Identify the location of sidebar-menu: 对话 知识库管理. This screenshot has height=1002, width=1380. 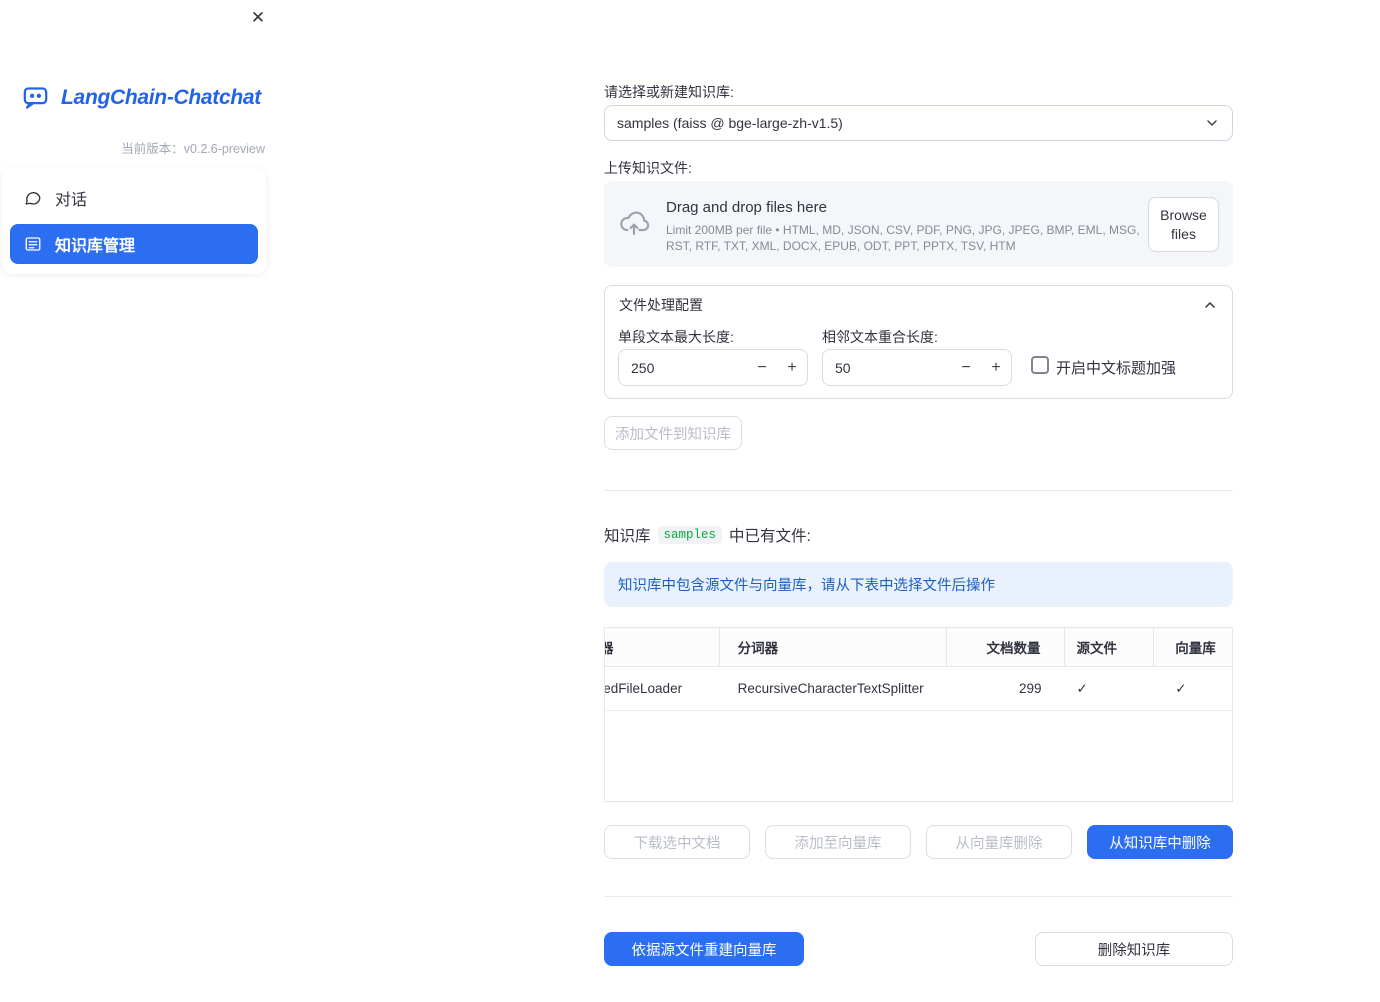
(134, 221).